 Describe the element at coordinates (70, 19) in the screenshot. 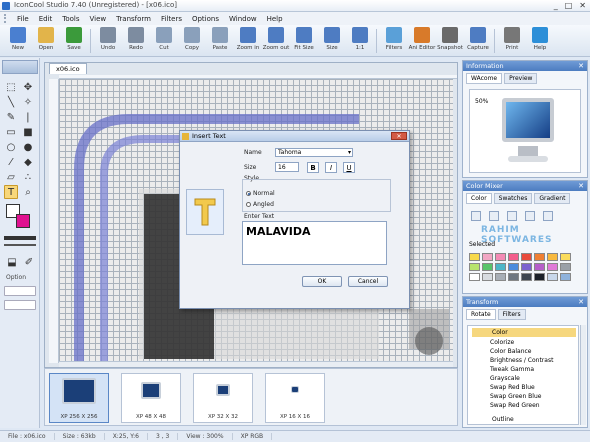

I see `menu-tools: Tools` at that location.